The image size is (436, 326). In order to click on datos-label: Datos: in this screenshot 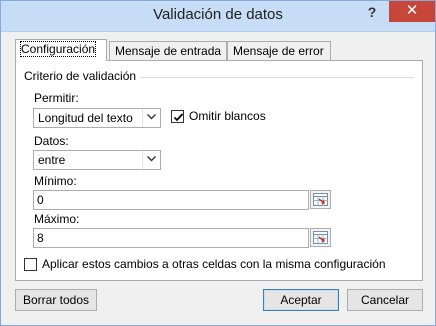, I will do `click(51, 141)`.